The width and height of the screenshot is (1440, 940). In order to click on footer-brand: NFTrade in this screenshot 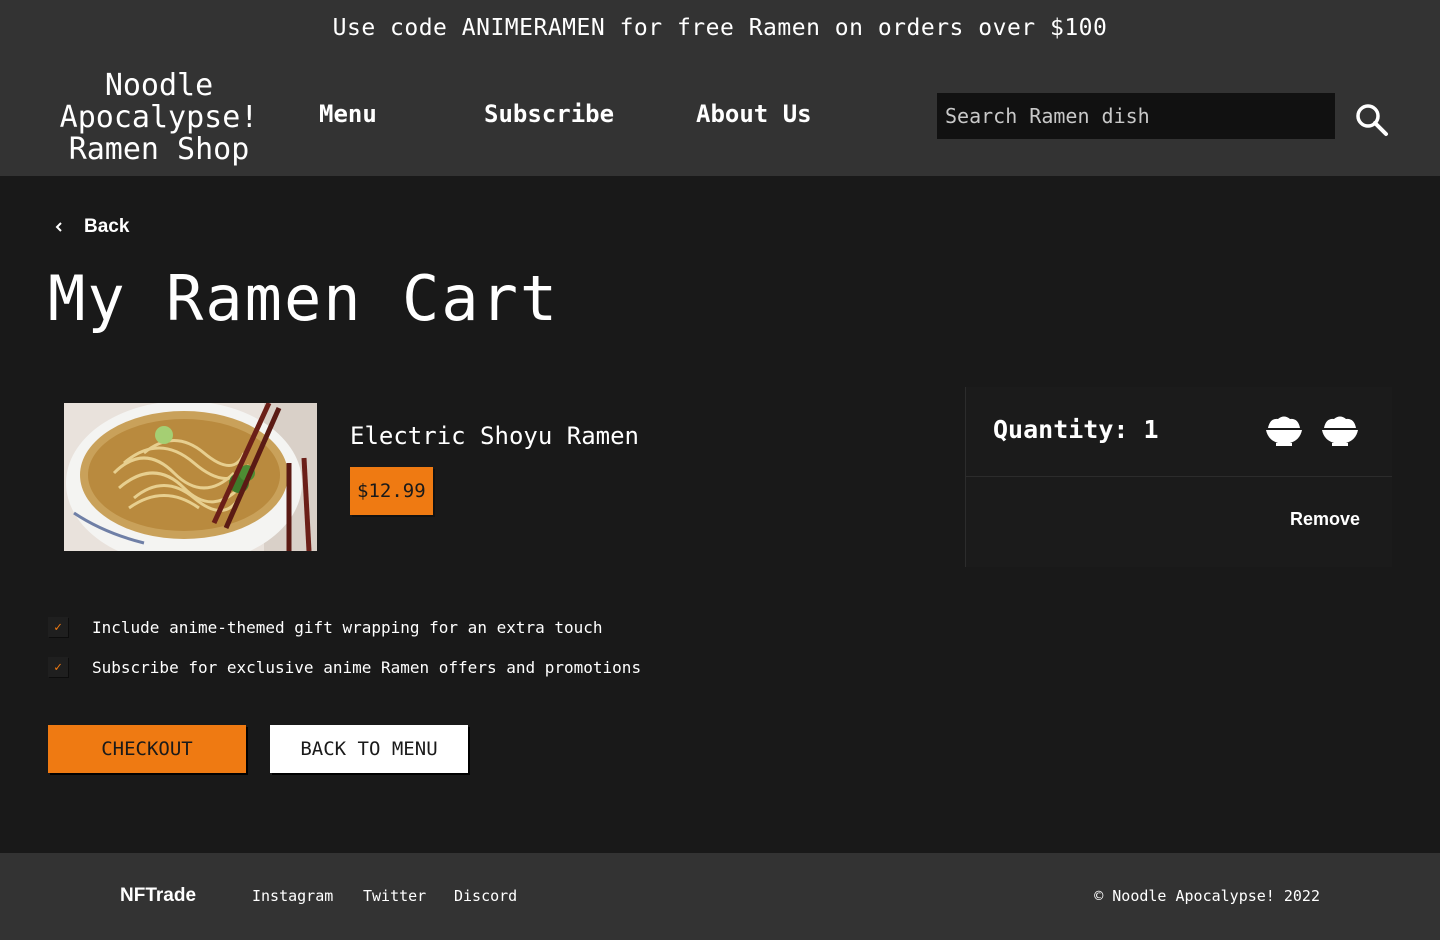, I will do `click(158, 896)`.